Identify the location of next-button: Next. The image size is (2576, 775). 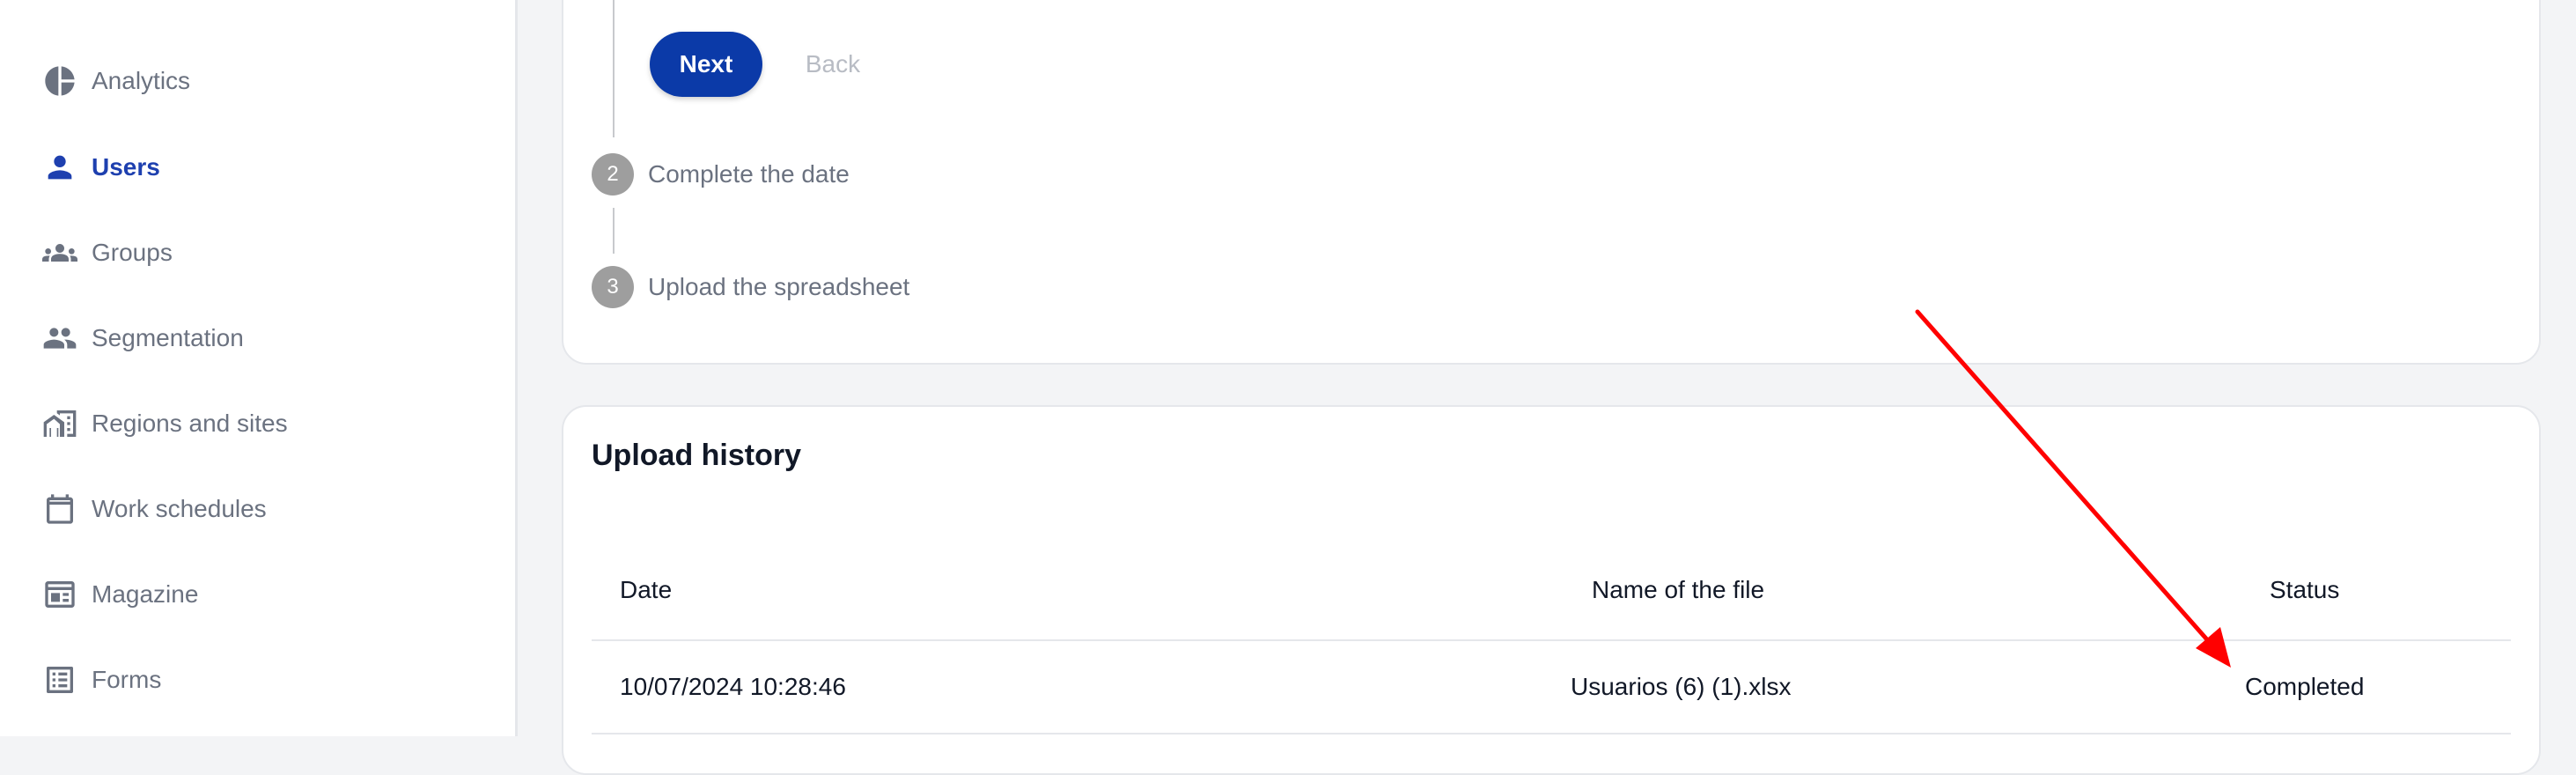
(706, 64).